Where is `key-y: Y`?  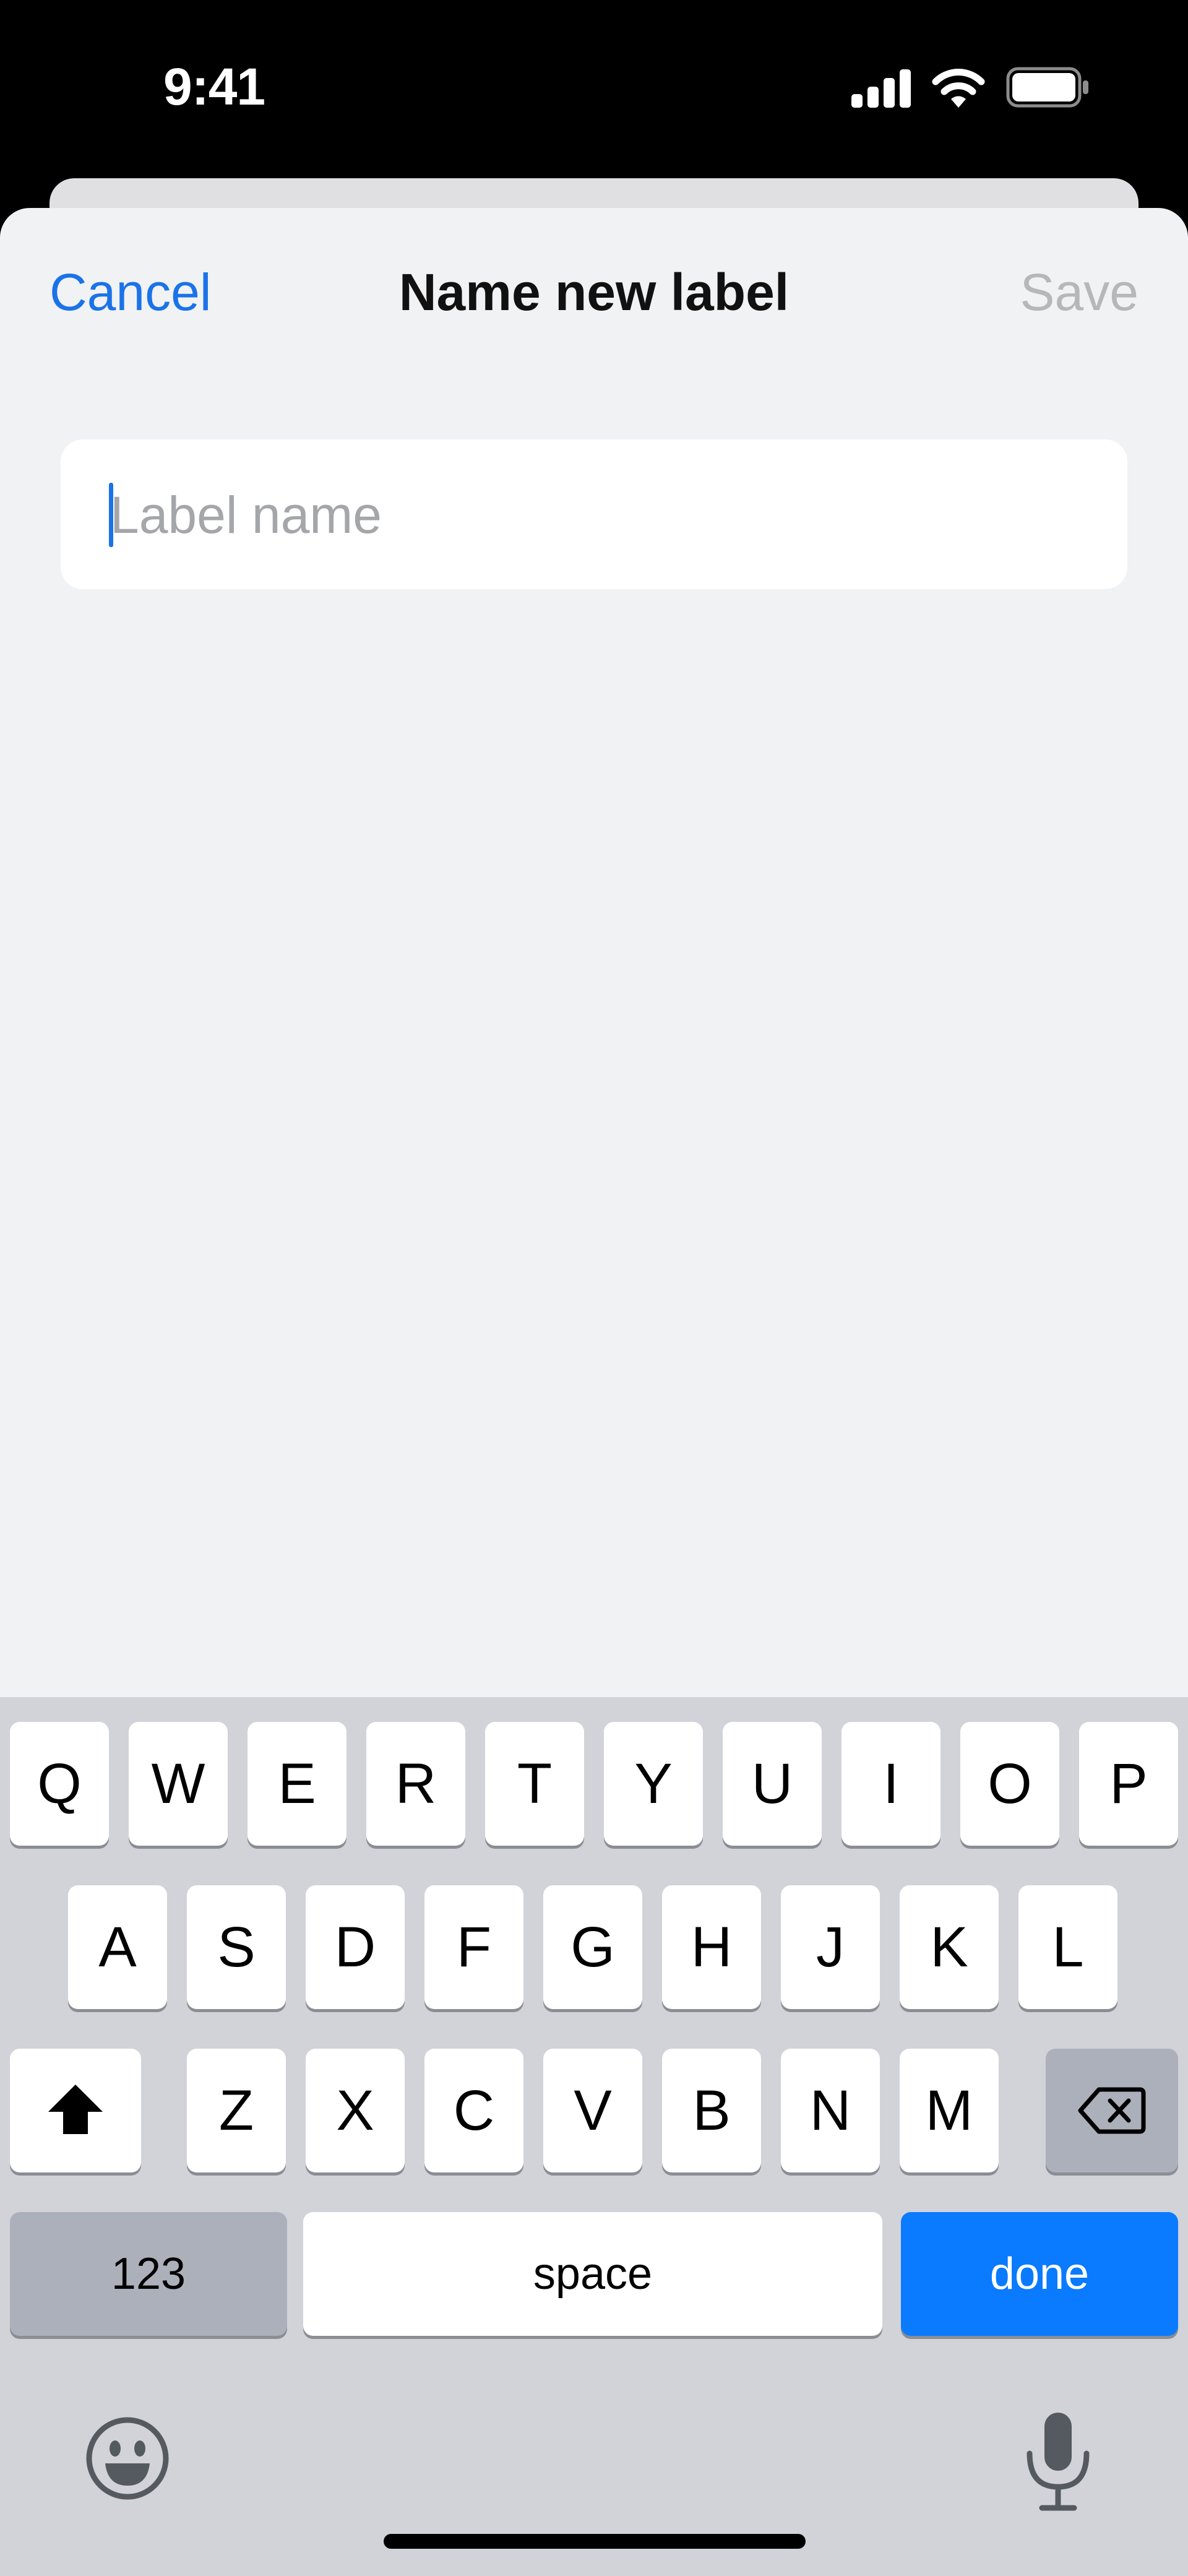 key-y: Y is located at coordinates (653, 1784).